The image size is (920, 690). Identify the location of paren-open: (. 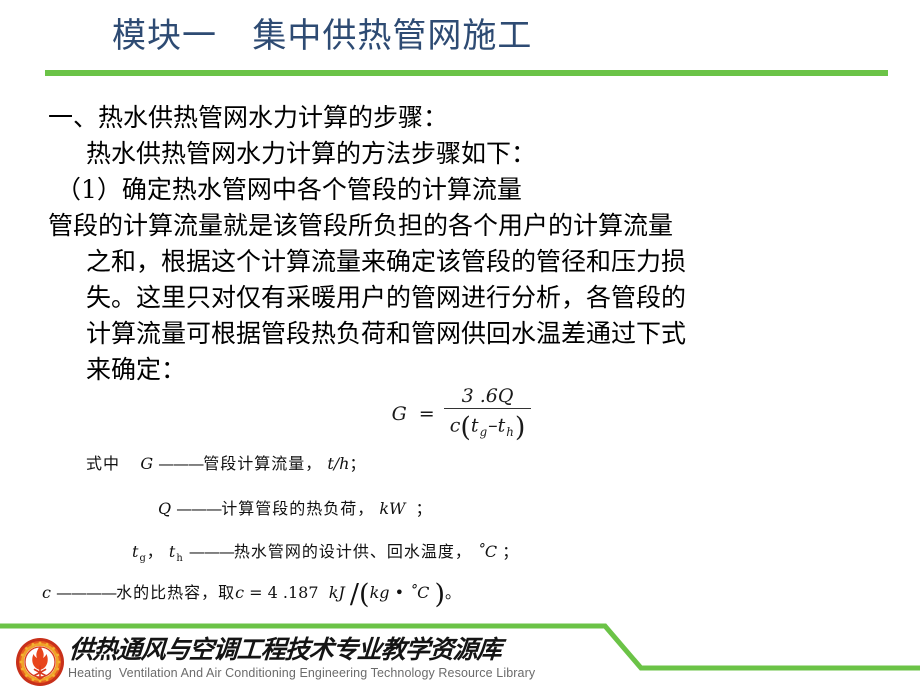
(465, 427).